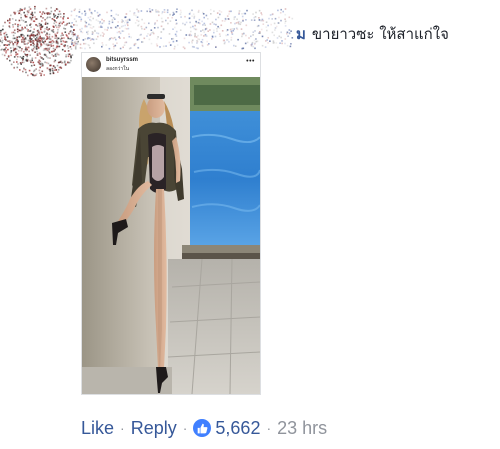  Describe the element at coordinates (117, 69) in the screenshot. I see `post-location: ลองกว่าใน` at that location.